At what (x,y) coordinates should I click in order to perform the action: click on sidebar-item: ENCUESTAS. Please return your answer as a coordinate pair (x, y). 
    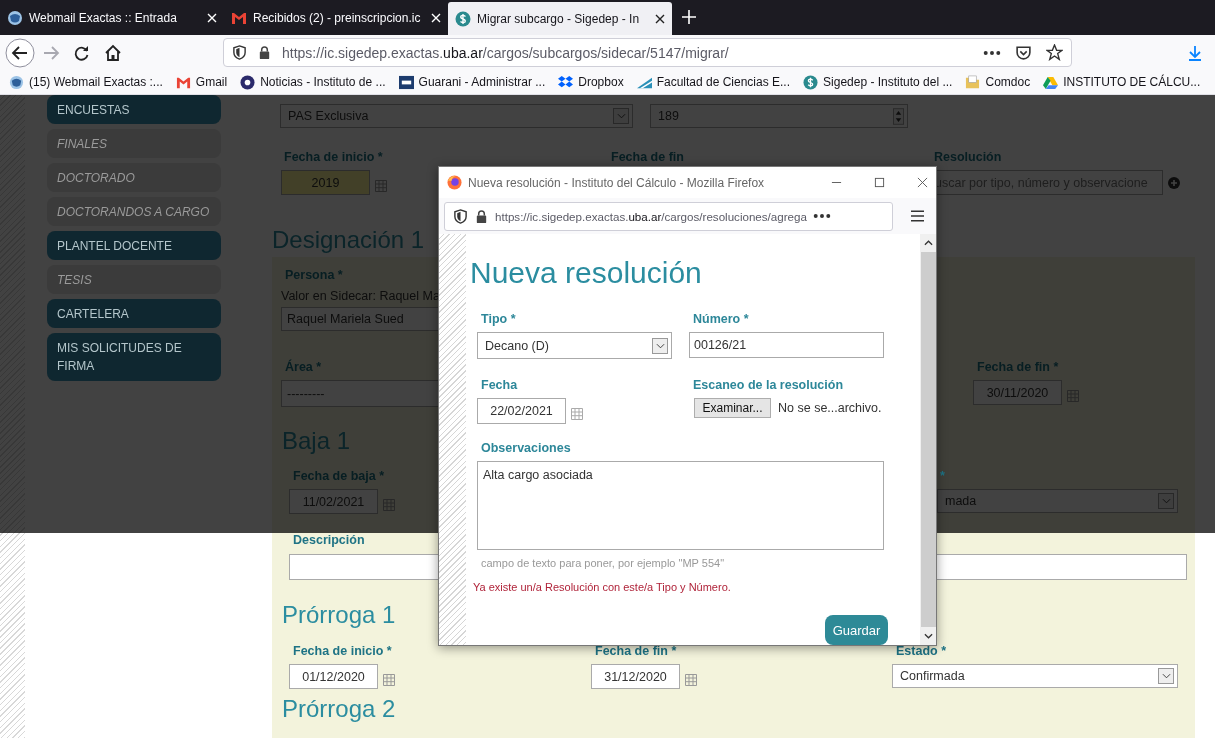
    Looking at the image, I should click on (134, 109).